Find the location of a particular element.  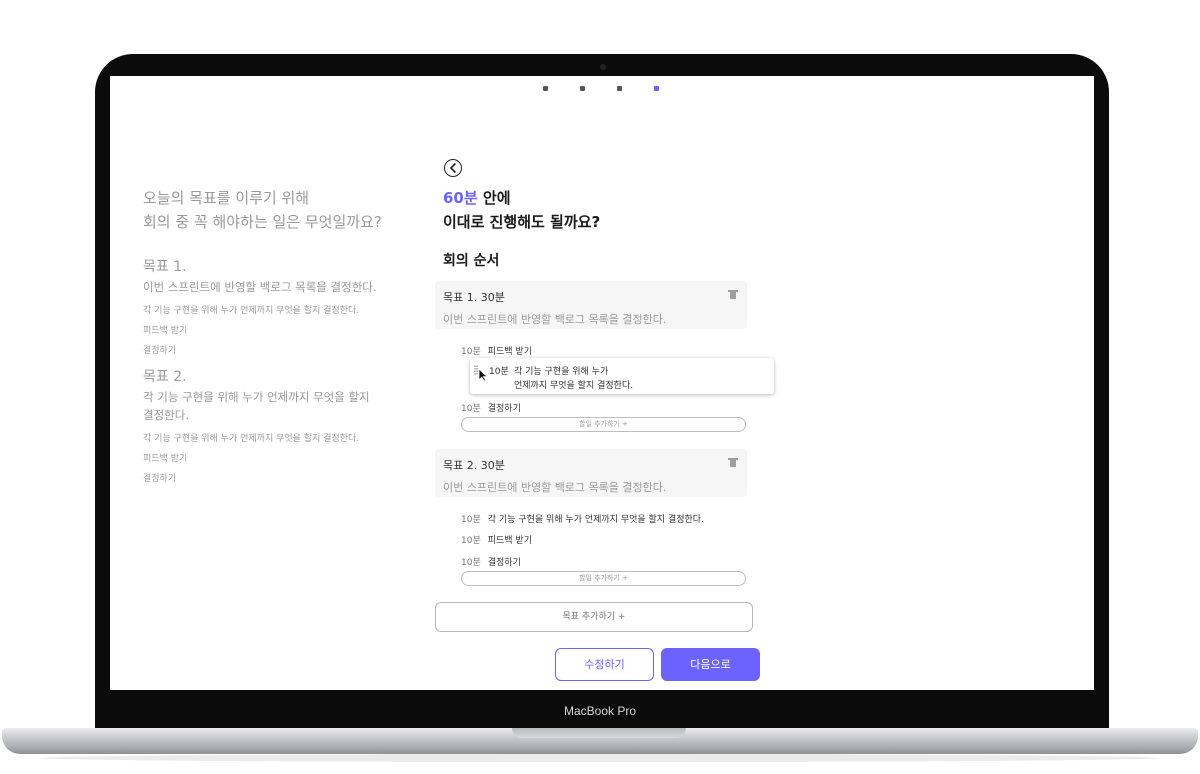

next-button: 다음으로 is located at coordinates (710, 664).